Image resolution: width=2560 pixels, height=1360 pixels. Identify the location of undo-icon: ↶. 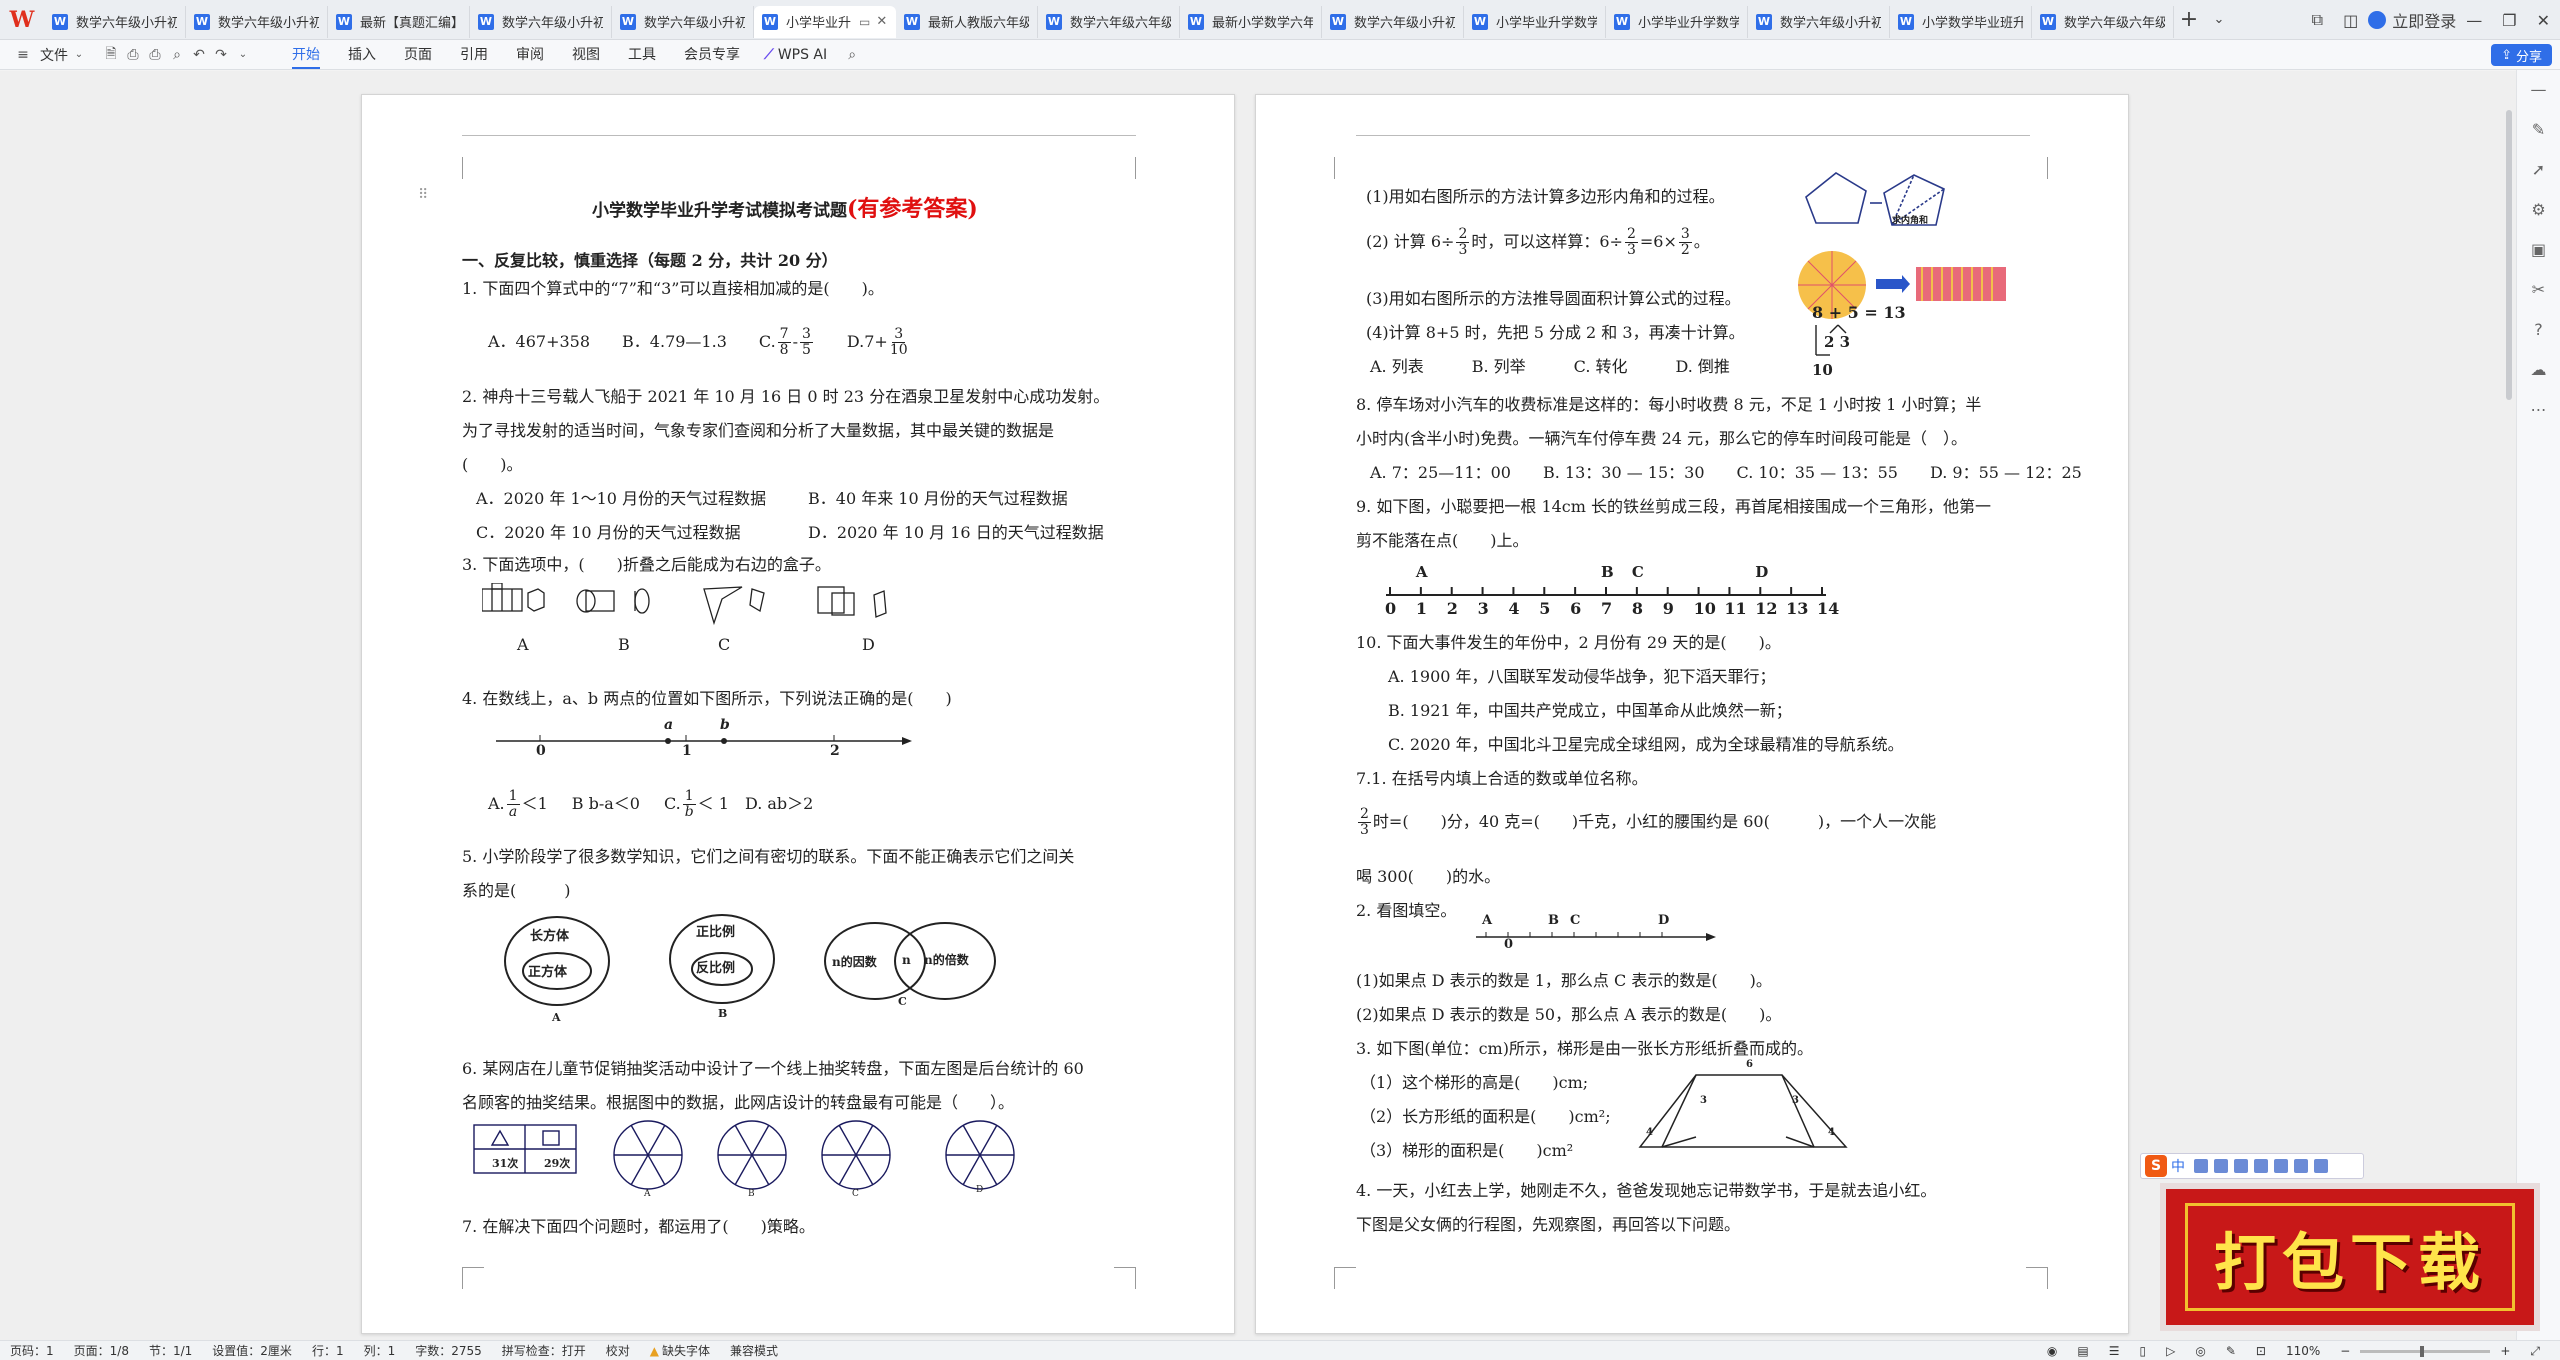
(199, 55).